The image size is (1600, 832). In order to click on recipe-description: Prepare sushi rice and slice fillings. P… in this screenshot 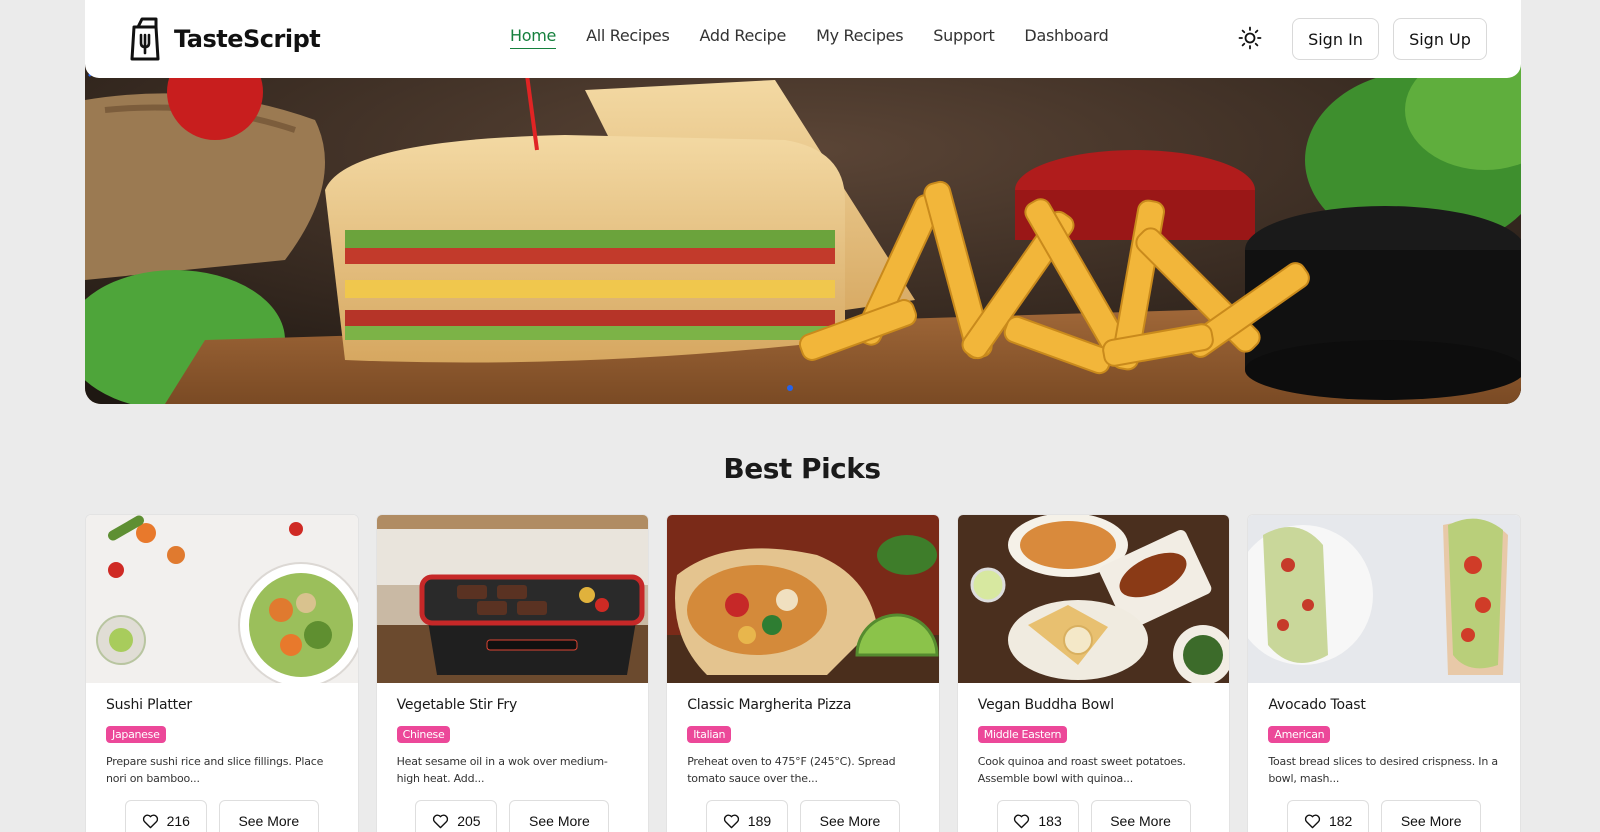, I will do `click(215, 770)`.